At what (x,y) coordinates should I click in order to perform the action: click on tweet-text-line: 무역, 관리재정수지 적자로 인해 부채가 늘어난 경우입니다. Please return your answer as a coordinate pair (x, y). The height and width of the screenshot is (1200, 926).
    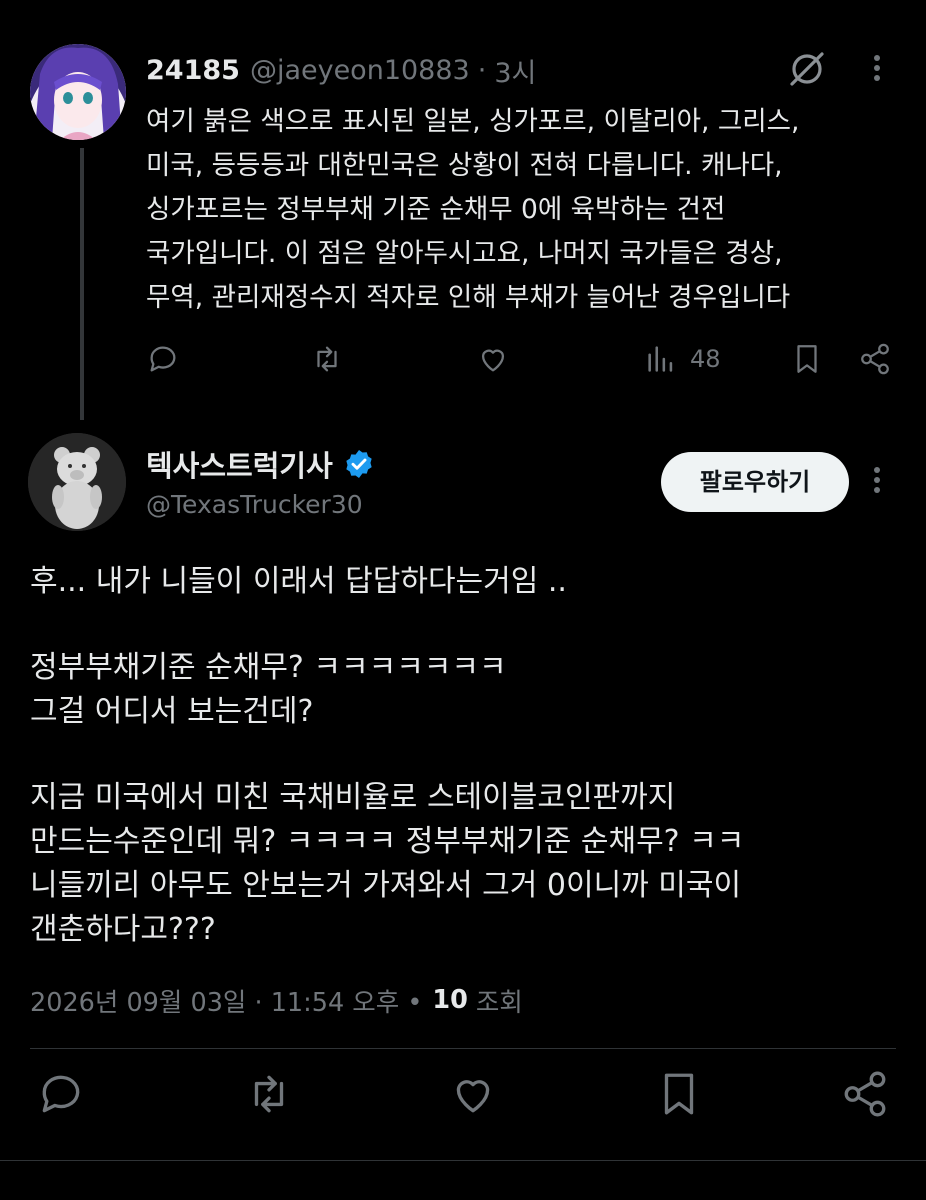
    Looking at the image, I should click on (468, 297).